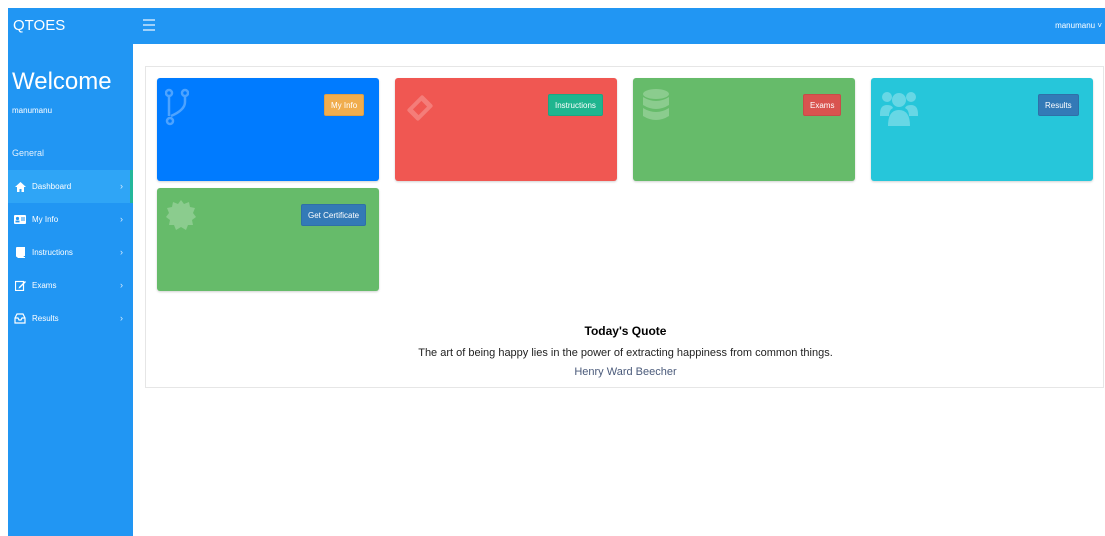 This screenshot has width=1105, height=536. I want to click on sidebar-item-exams: Exams ›, so click(70, 285).